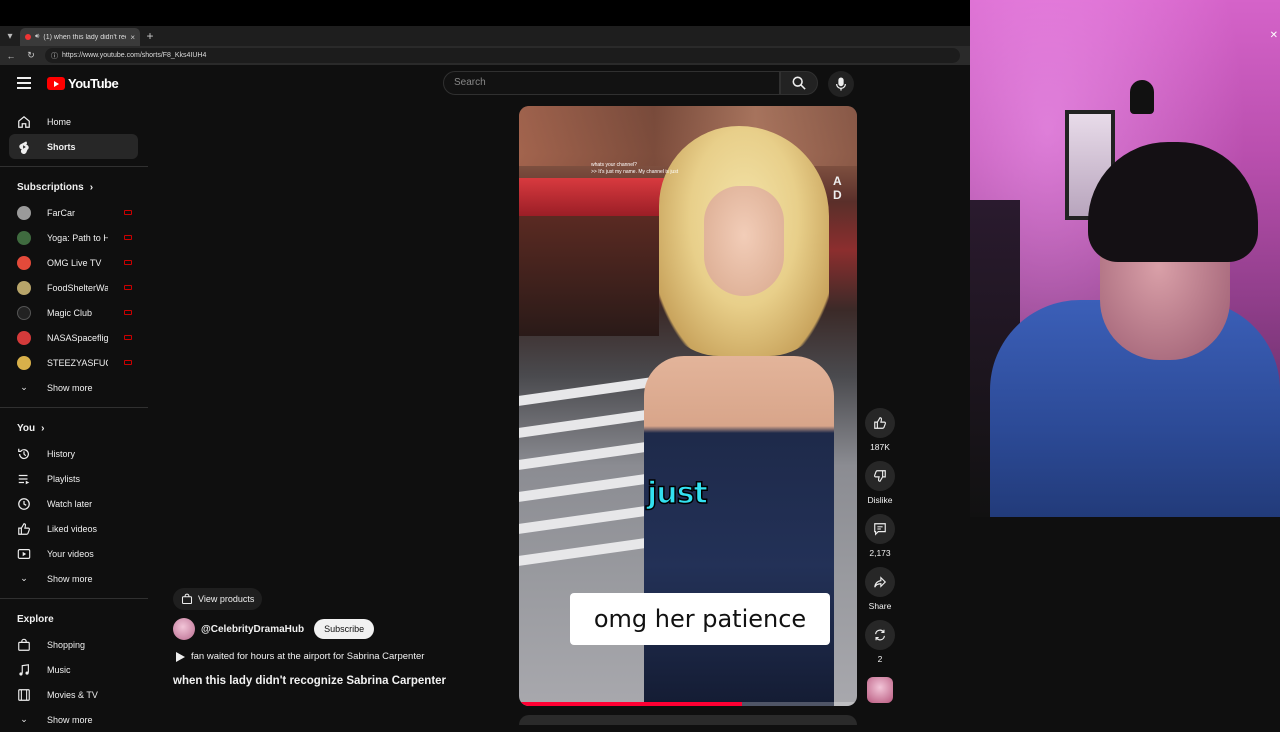 The height and width of the screenshot is (732, 1280). I want to click on sidebar-item-subscription: OMG Live TV, so click(73, 262).